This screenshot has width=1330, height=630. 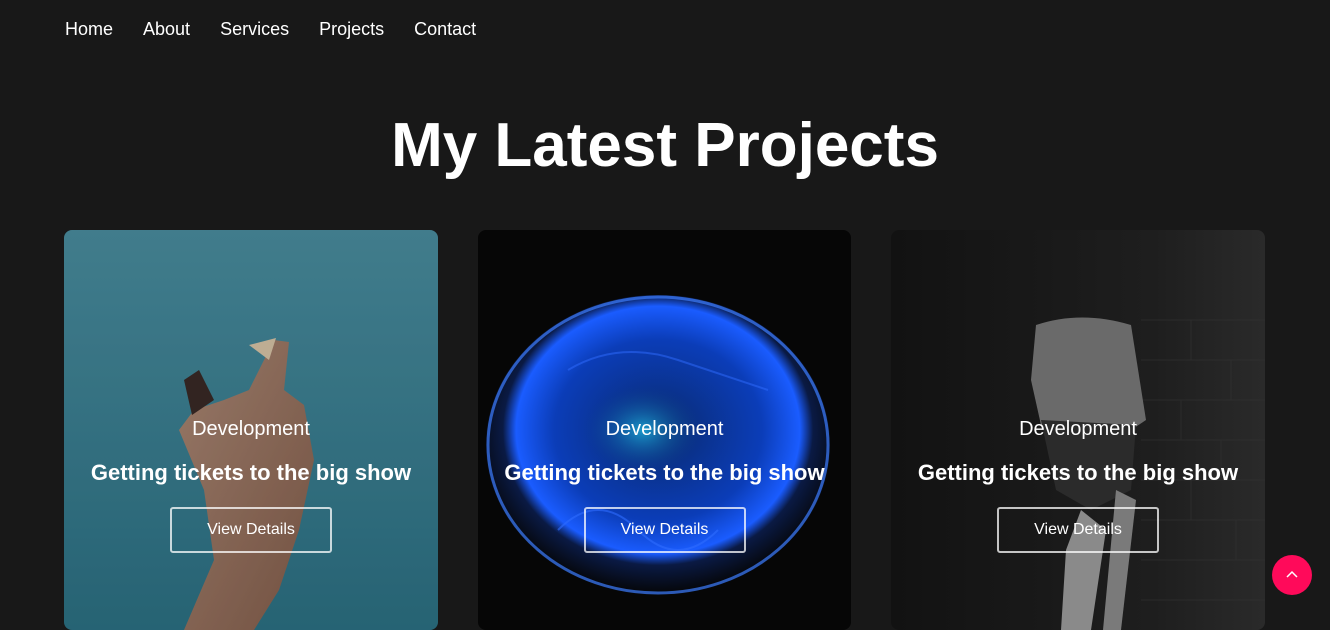 What do you see at coordinates (89, 29) in the screenshot?
I see `nav-home: Home` at bounding box center [89, 29].